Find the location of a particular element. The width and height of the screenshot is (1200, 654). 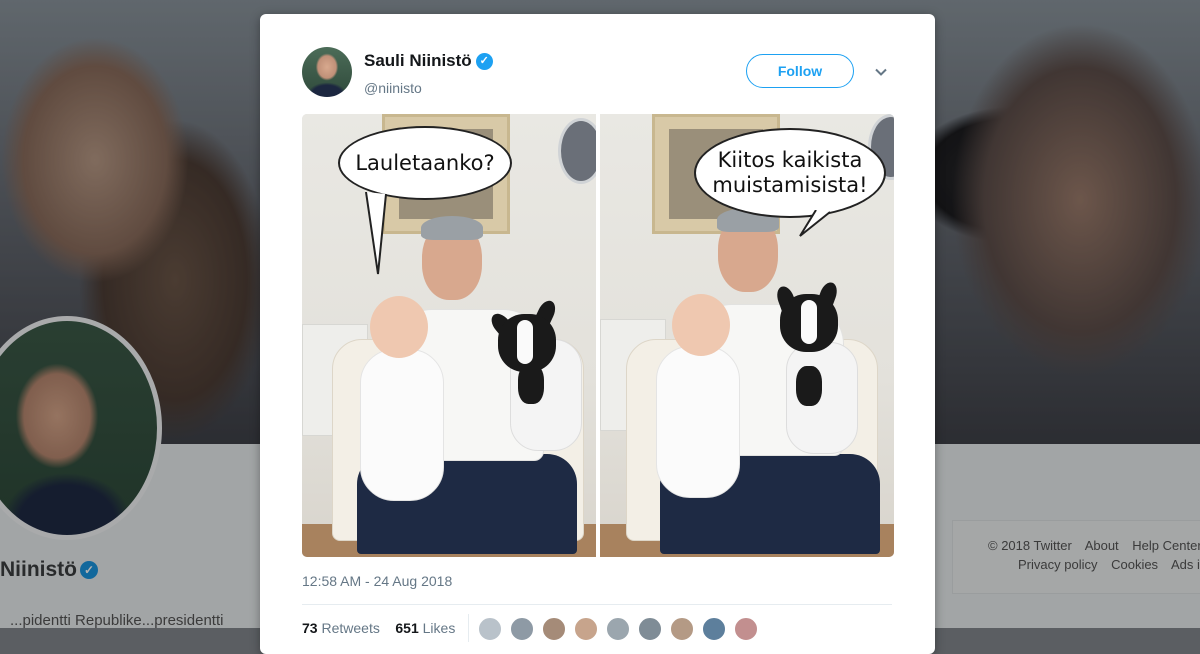

divider is located at coordinates (597, 604).